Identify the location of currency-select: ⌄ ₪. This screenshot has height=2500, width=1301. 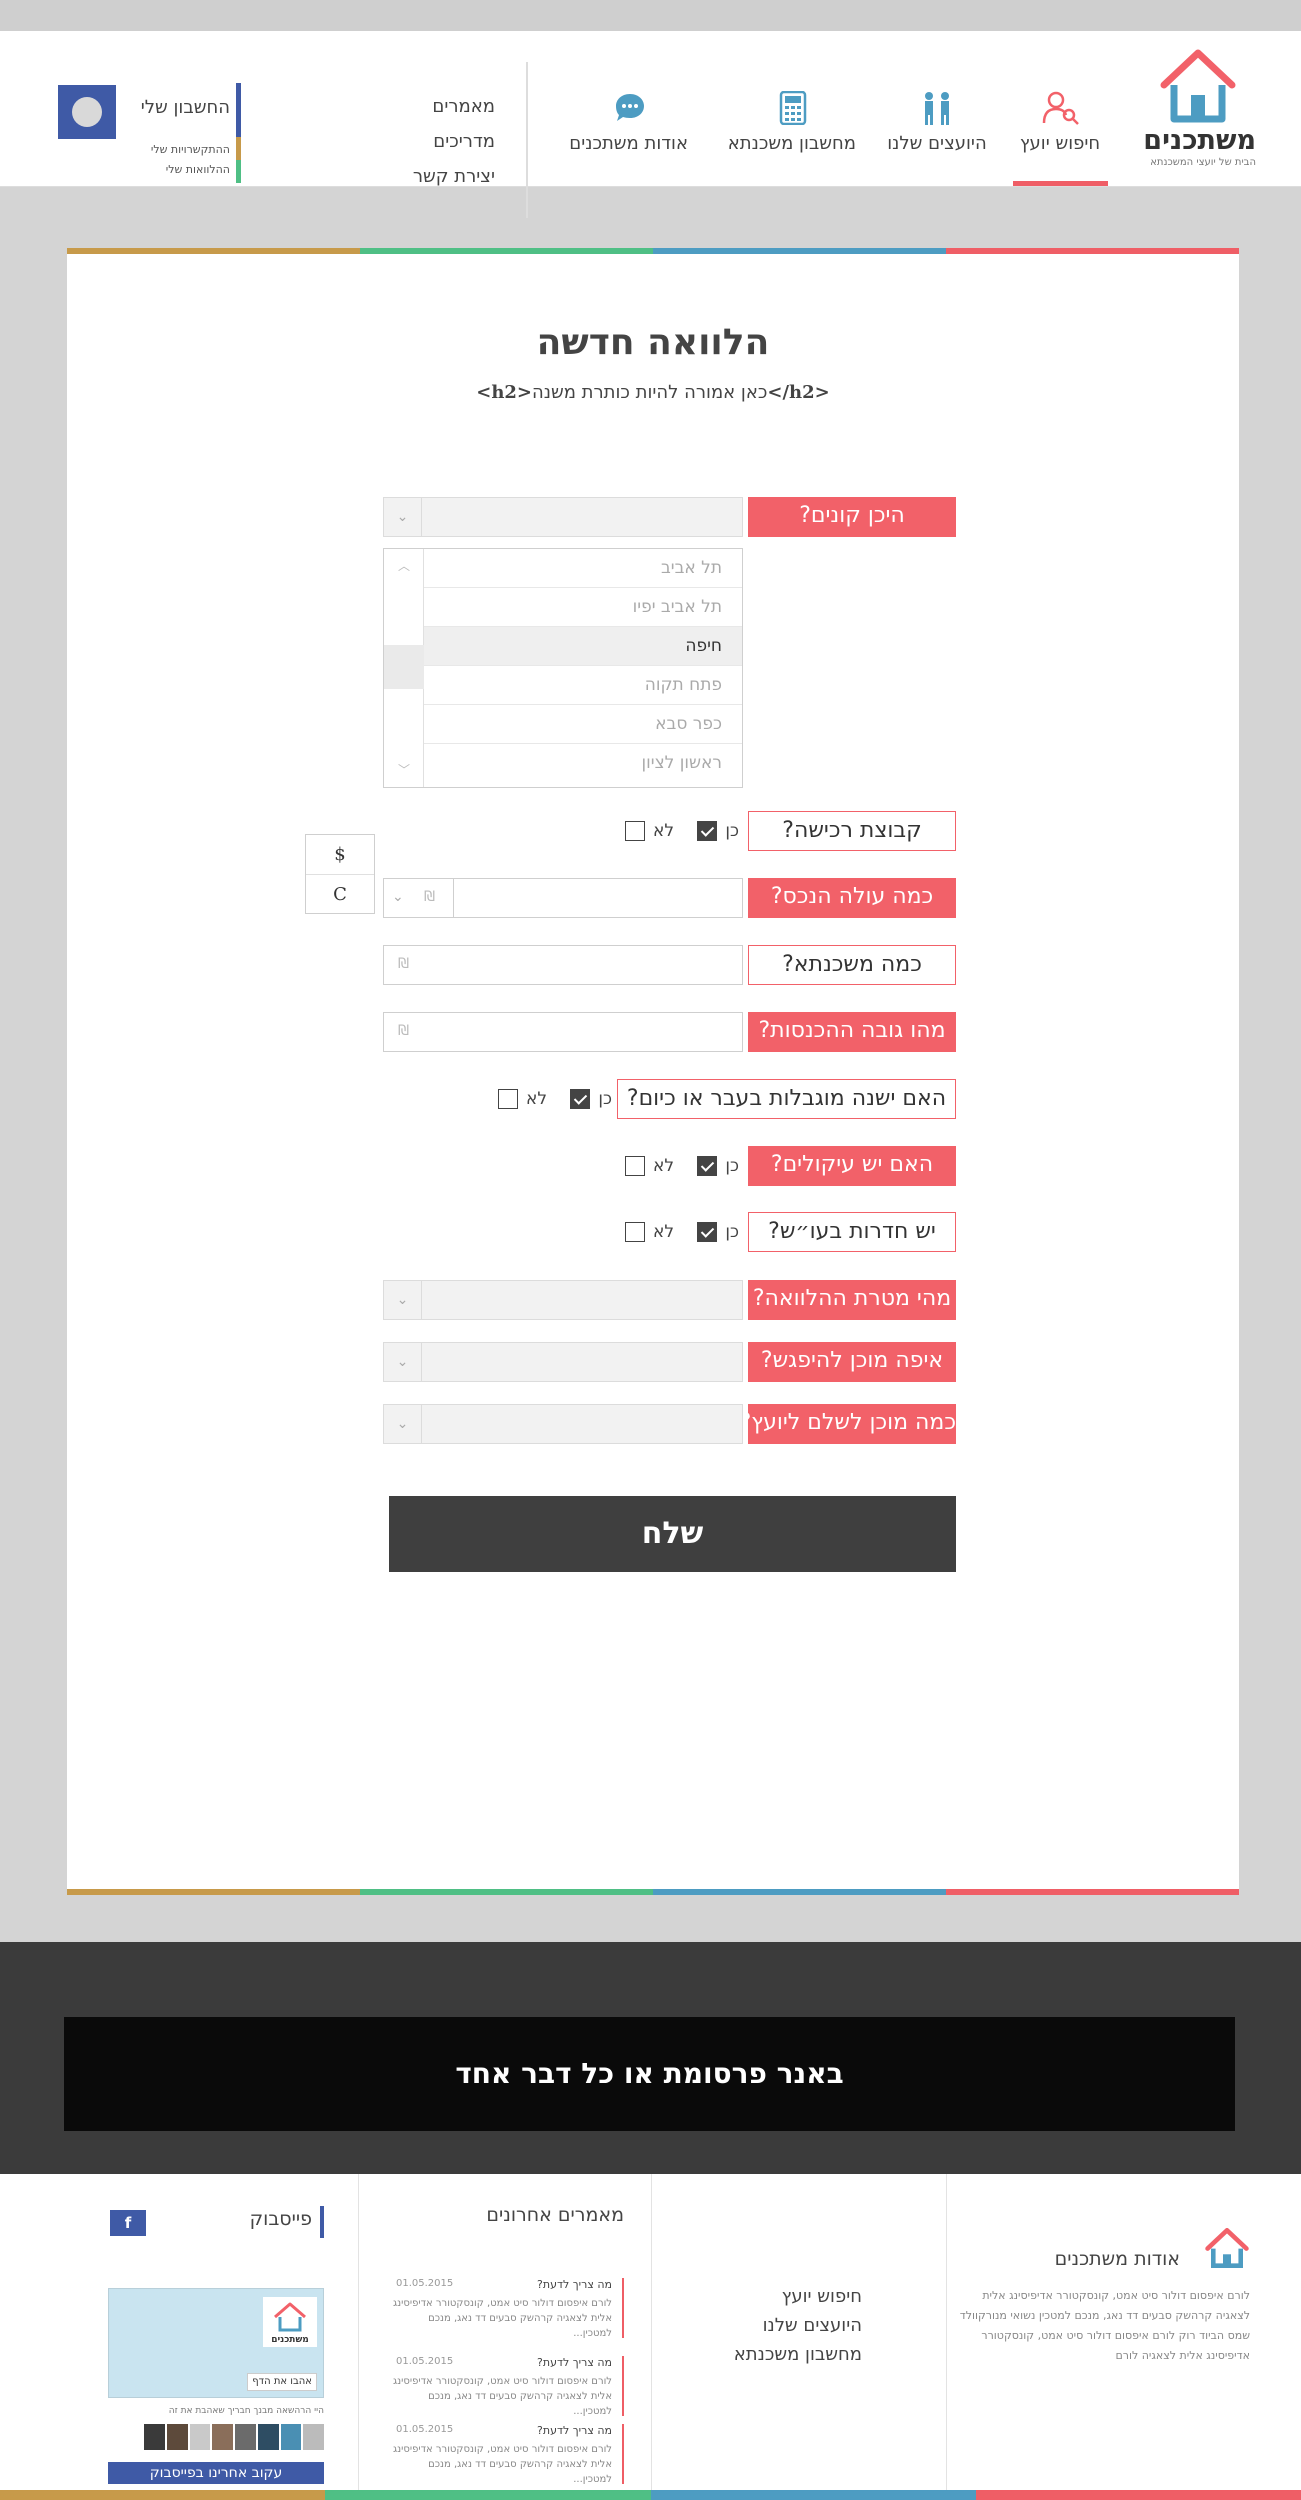
(419, 898).